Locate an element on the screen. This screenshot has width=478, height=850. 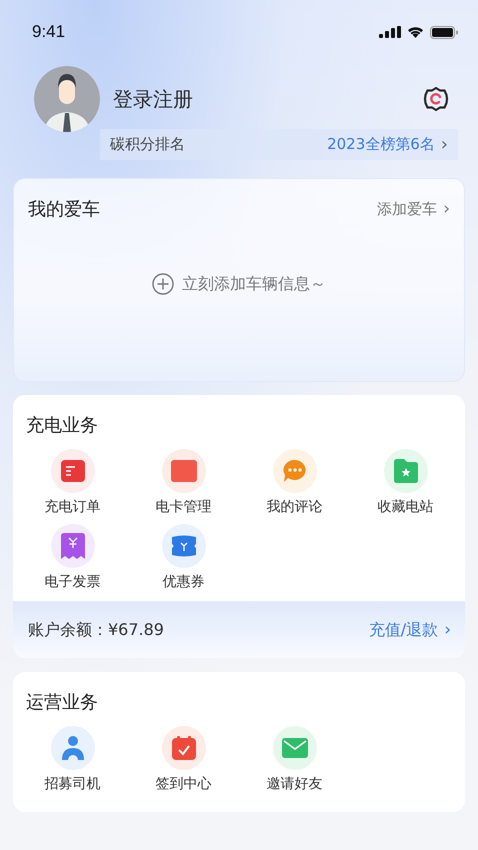
person-icon is located at coordinates (73, 748).